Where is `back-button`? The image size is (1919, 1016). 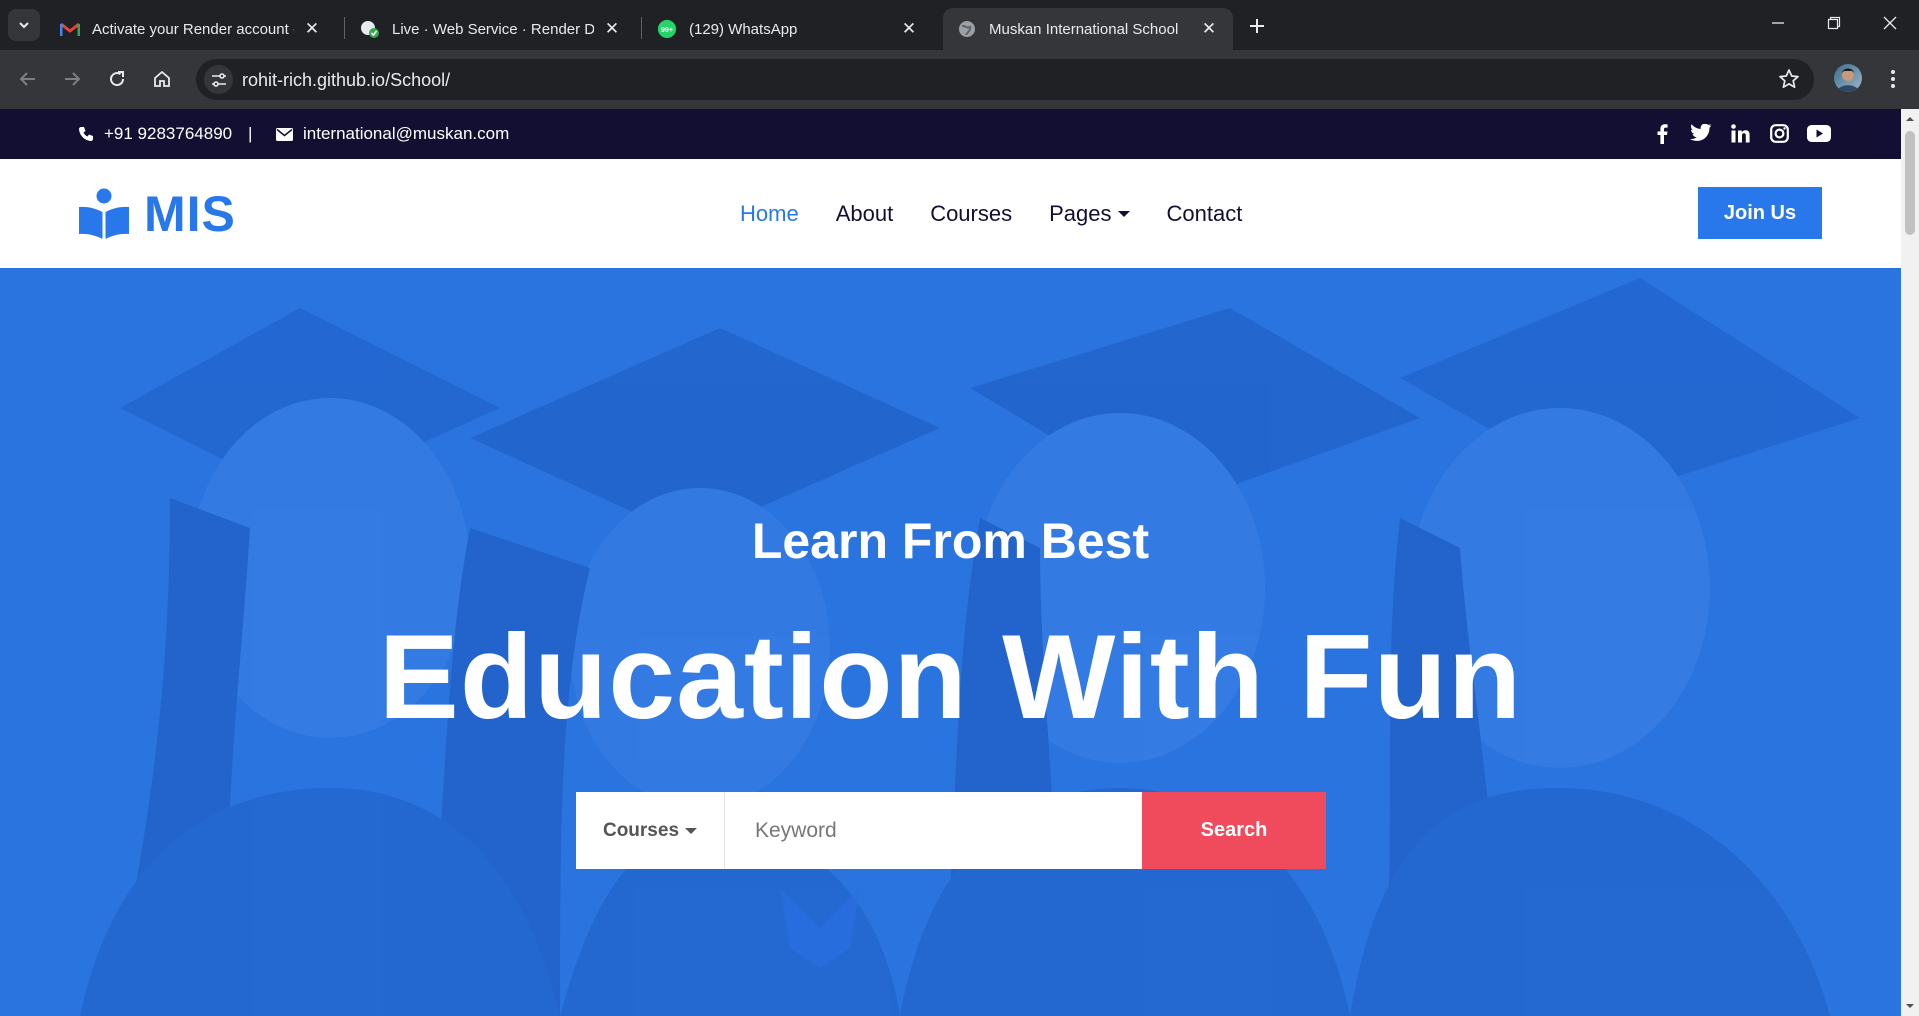 back-button is located at coordinates (28, 79).